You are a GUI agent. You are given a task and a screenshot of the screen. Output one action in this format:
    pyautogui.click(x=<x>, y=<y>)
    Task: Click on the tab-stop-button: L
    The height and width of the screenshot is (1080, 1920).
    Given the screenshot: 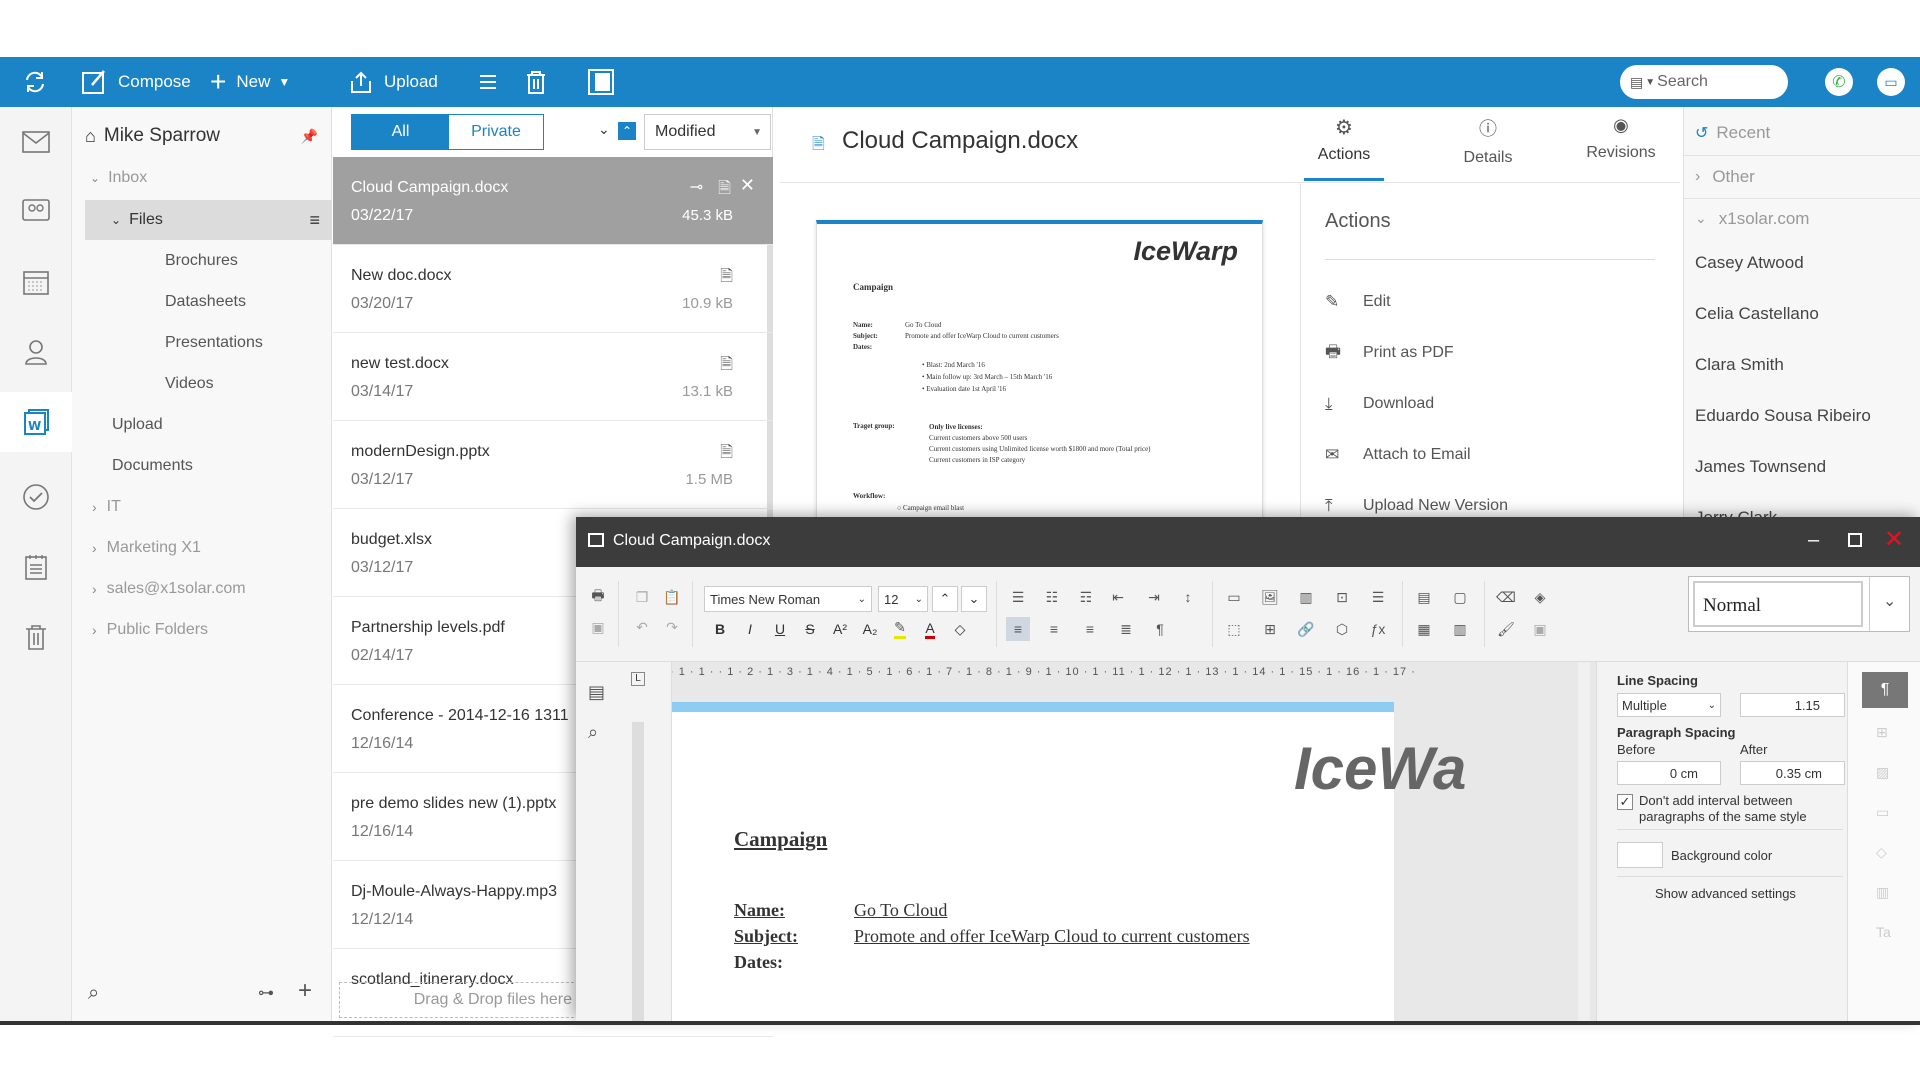 What is the action you would take?
    pyautogui.click(x=638, y=679)
    